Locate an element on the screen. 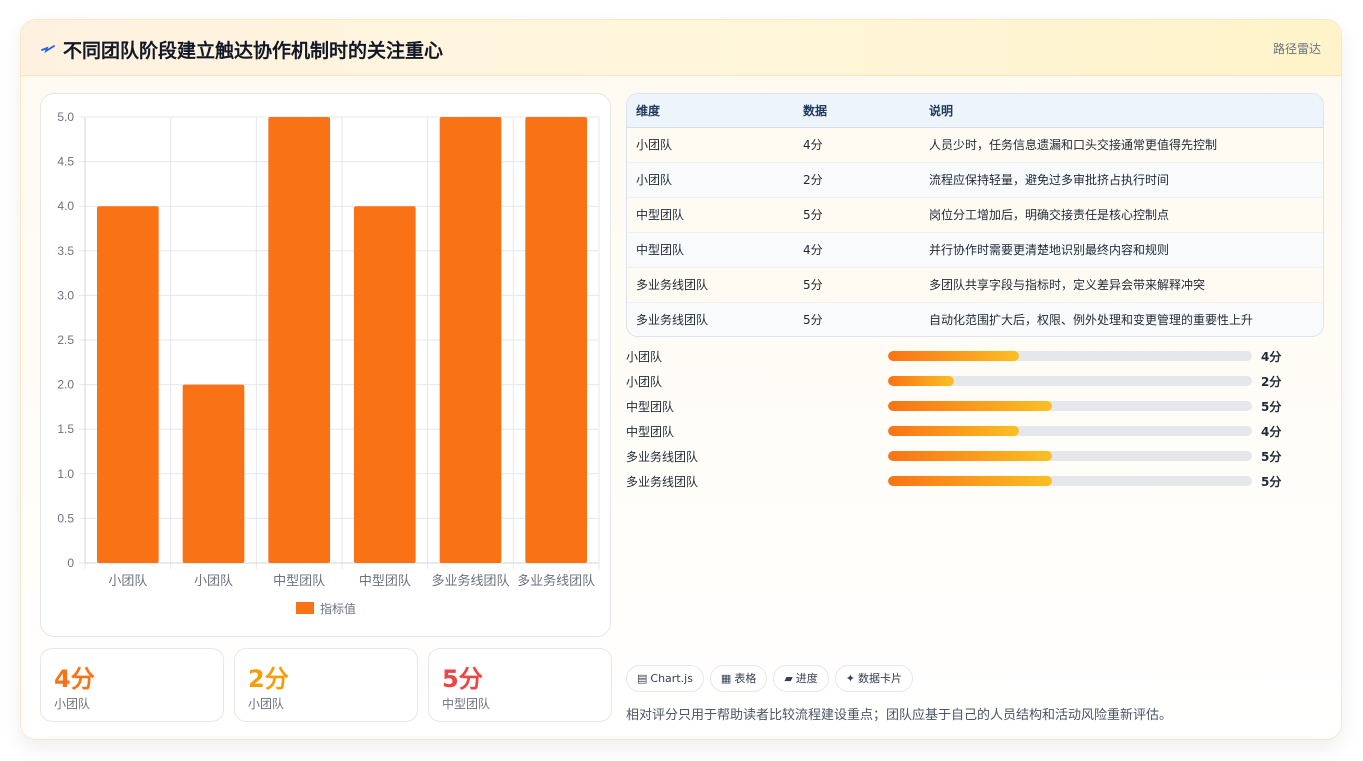 This screenshot has width=1363, height=761. tag-chart: ▤ Chart.js is located at coordinates (665, 678).